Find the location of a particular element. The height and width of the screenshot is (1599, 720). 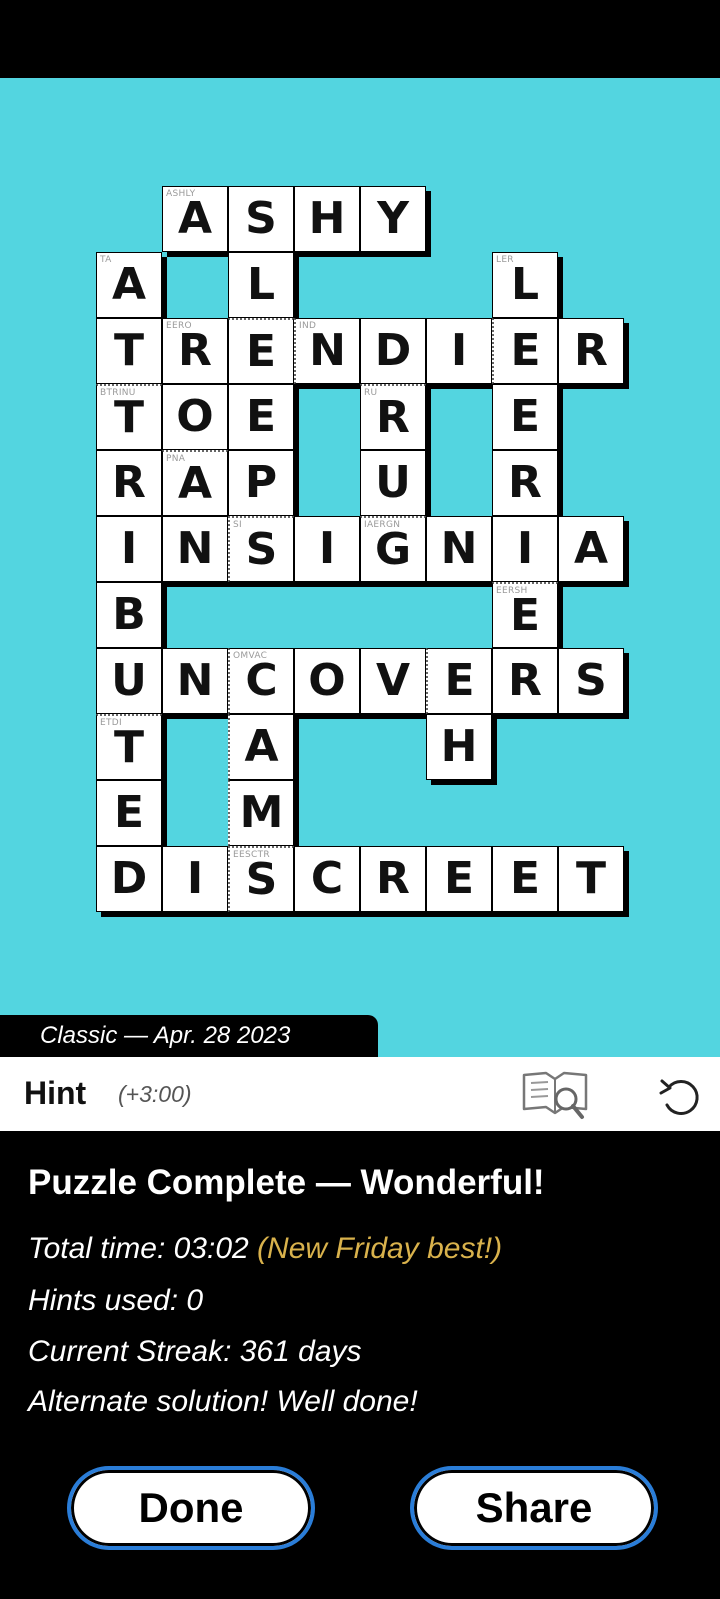

alternate-solution-message: Alternate solution! Well done! is located at coordinates (223, 1401).